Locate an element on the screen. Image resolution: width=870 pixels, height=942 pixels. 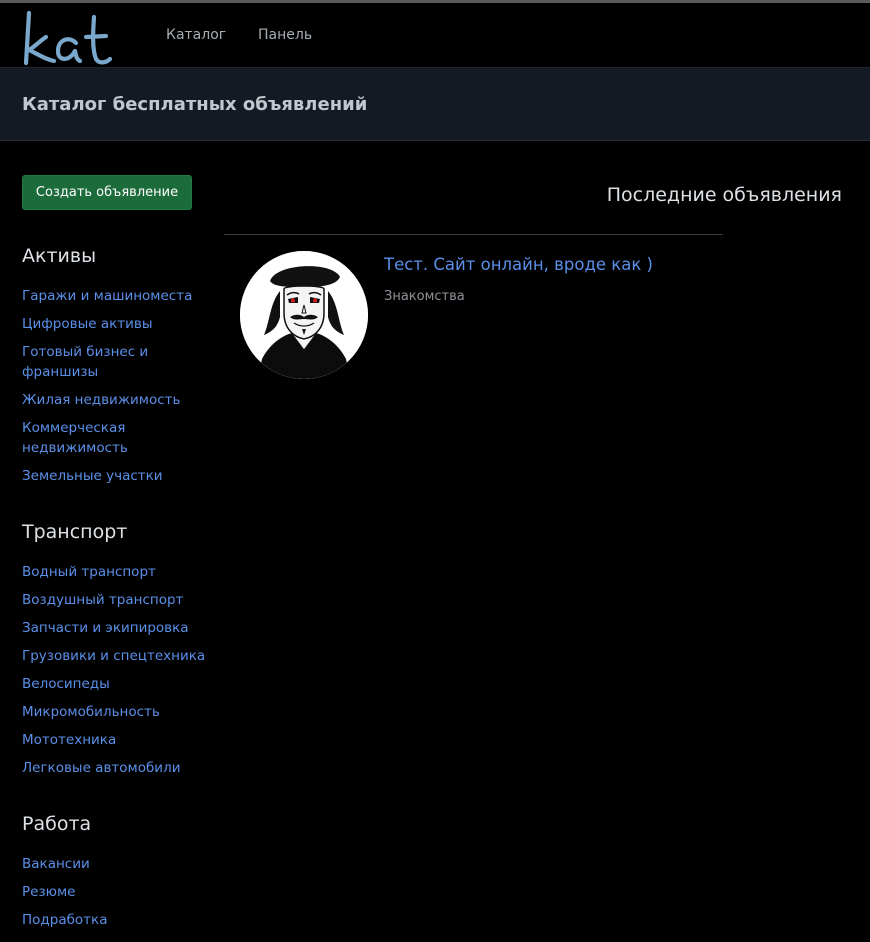
sidebar-item-air-transport: Воздушный транспорт is located at coordinates (112, 600).